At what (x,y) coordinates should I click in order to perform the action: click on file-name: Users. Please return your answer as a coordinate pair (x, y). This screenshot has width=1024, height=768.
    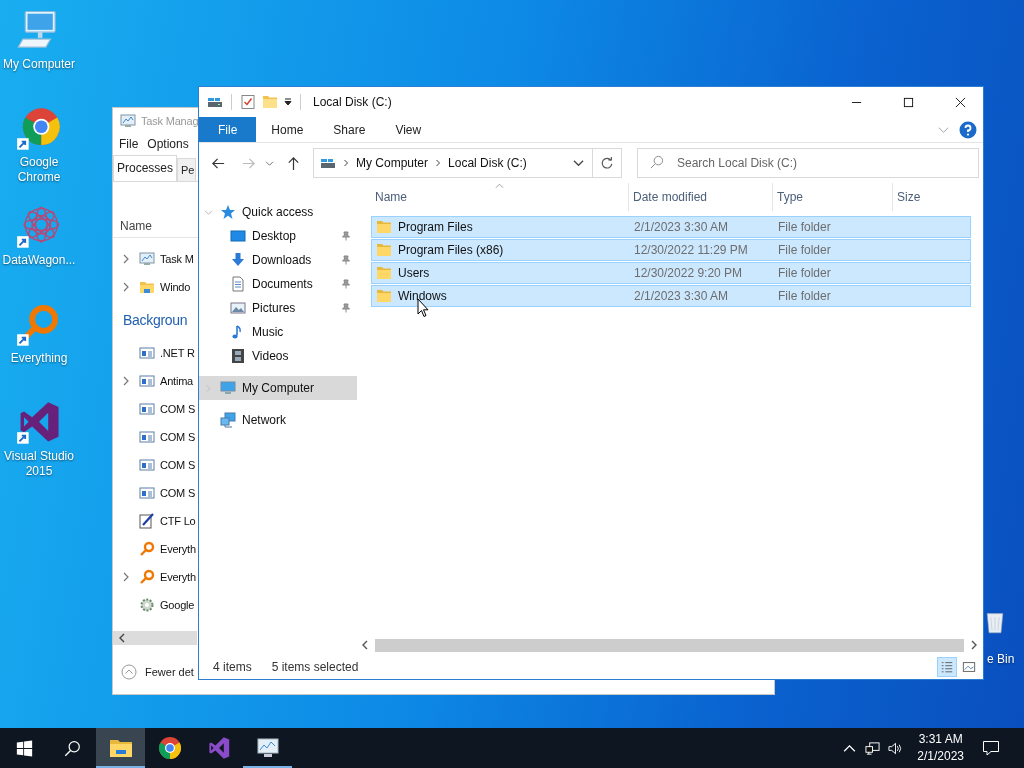
    Looking at the image, I should click on (414, 273).